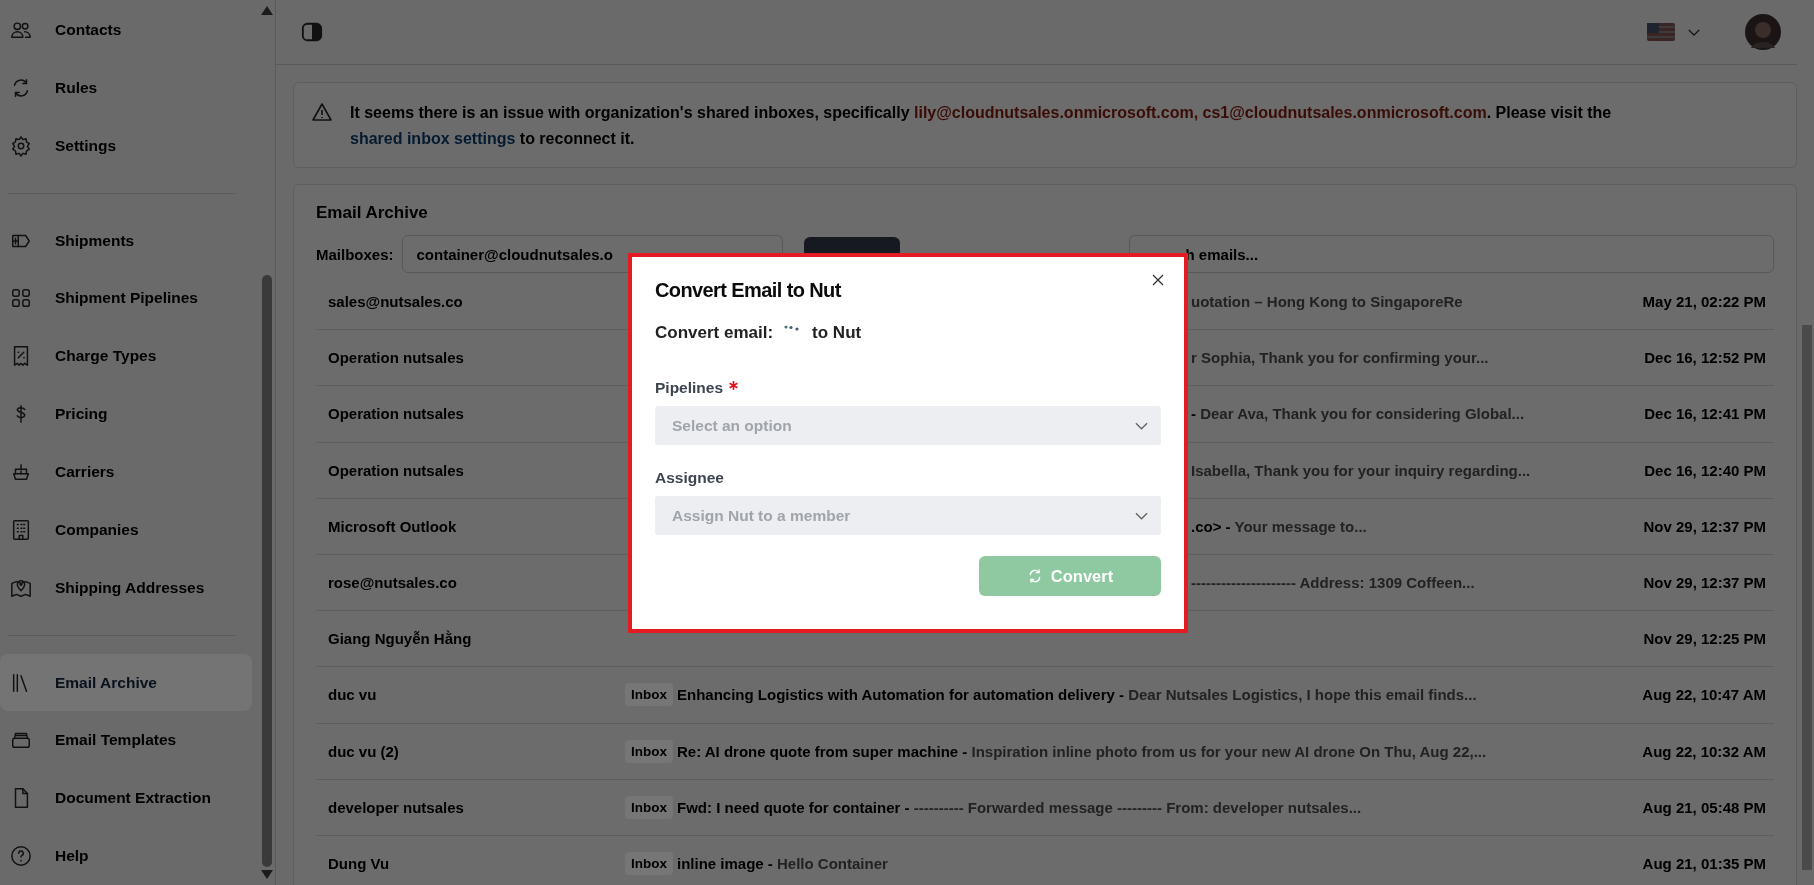  Describe the element at coordinates (1705, 358) in the screenshot. I see `date-cell: Dec 16, 12:52 PM` at that location.